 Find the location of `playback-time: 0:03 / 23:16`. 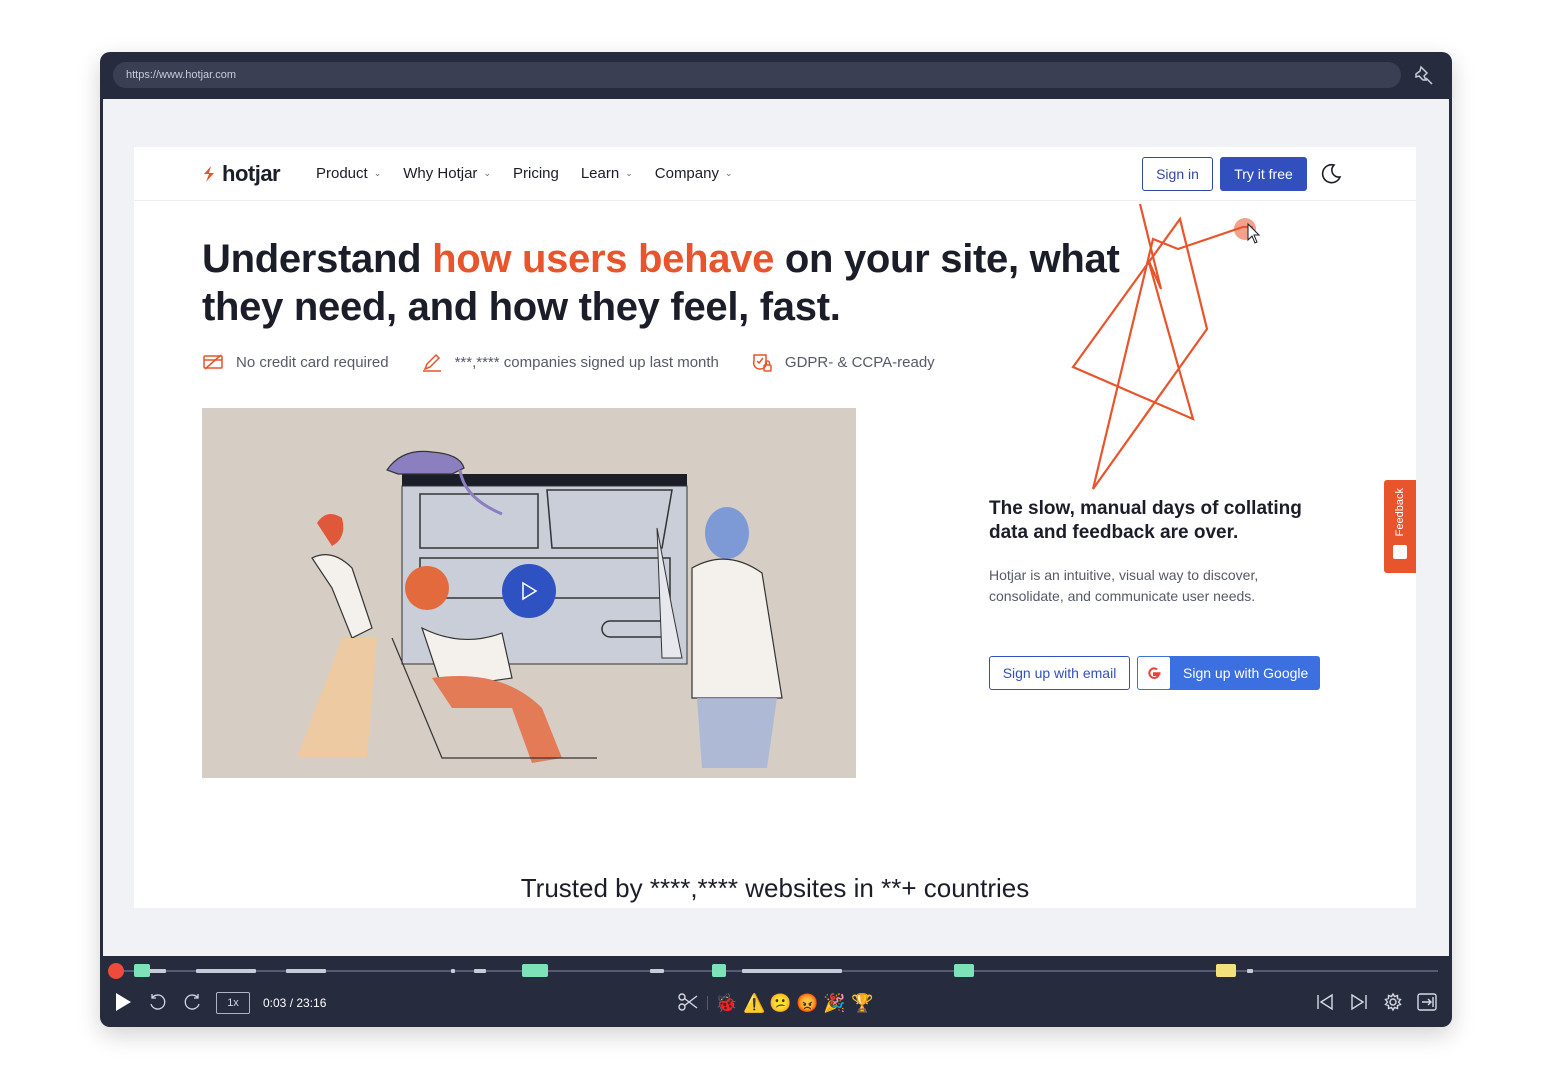

playback-time: 0:03 / 23:16 is located at coordinates (295, 1003).